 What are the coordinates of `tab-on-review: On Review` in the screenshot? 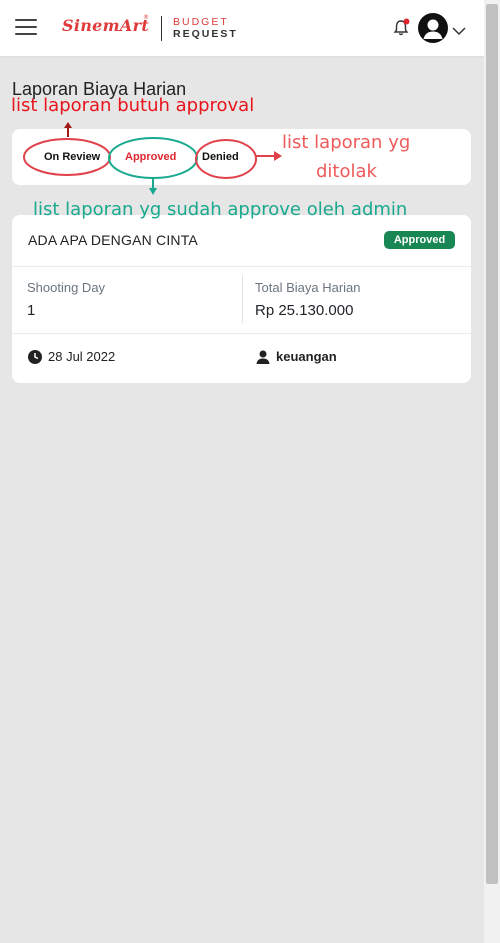 It's located at (72, 157).